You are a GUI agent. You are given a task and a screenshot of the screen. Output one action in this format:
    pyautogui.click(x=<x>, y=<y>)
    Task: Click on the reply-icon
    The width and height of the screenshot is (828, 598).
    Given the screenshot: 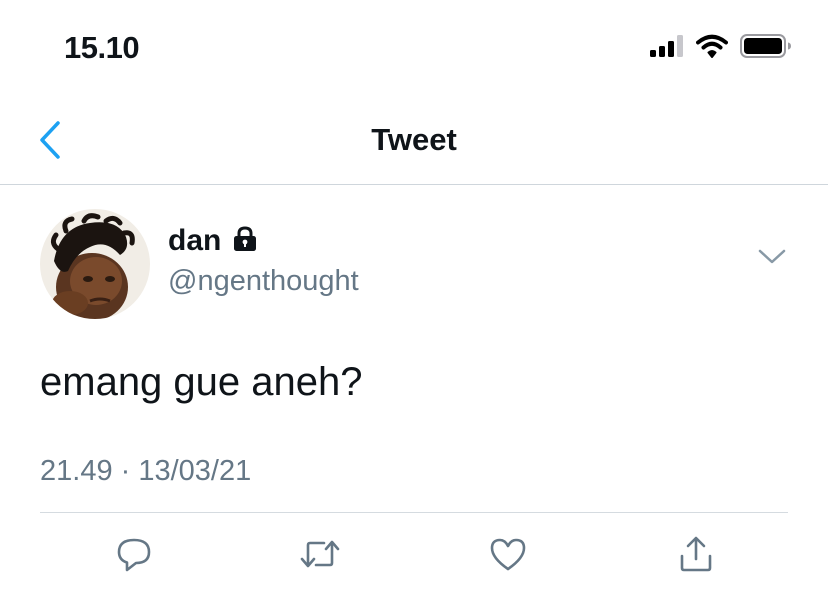 What is the action you would take?
    pyautogui.click(x=134, y=556)
    